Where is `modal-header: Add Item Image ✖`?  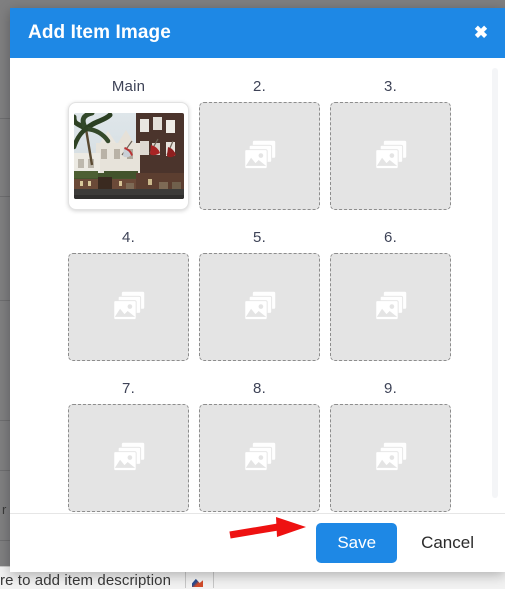 modal-header: Add Item Image ✖ is located at coordinates (257, 33).